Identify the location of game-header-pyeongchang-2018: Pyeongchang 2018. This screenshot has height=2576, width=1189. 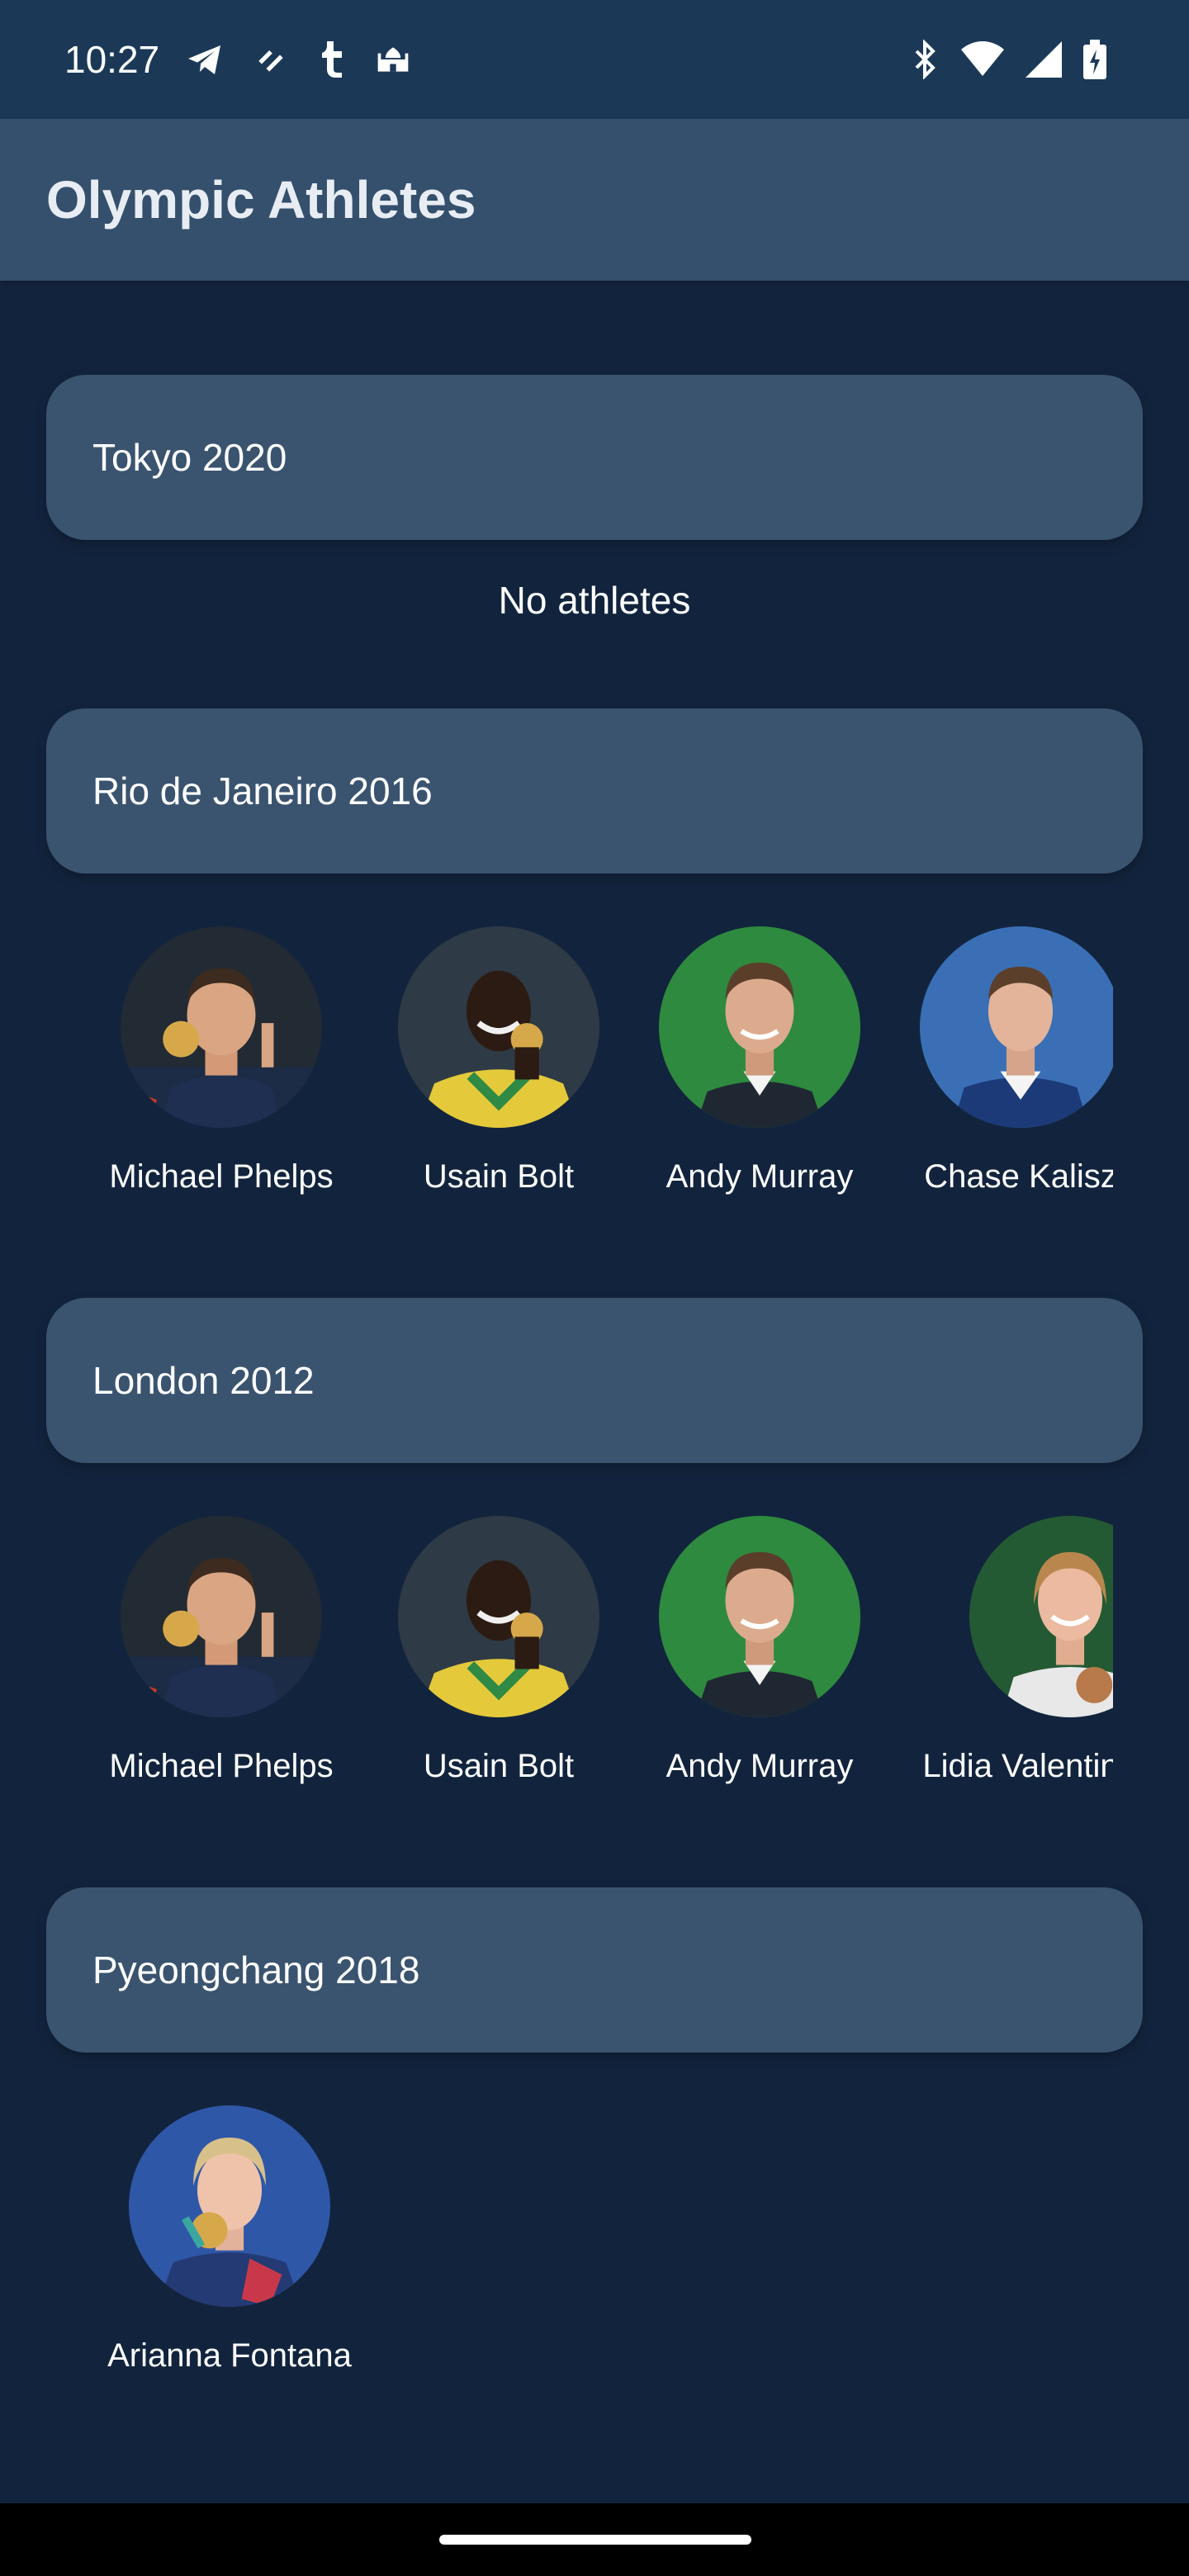
(594, 1970).